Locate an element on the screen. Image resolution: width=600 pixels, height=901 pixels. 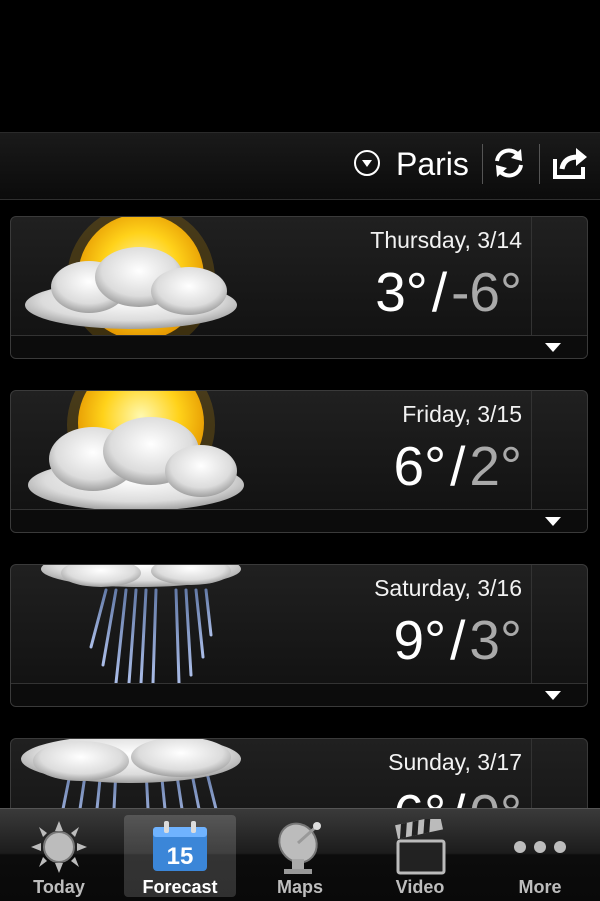
forecast-day: Thursday, 3/14 is located at coordinates (446, 240).